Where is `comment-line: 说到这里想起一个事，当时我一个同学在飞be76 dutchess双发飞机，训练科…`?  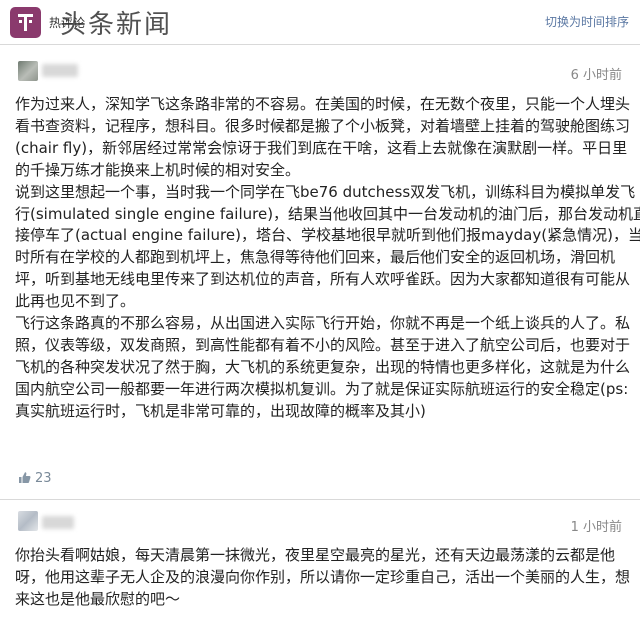 comment-line: 说到这里想起一个事，当时我一个同学在飞be76 dutchess双发飞机，训练科… is located at coordinates (325, 191).